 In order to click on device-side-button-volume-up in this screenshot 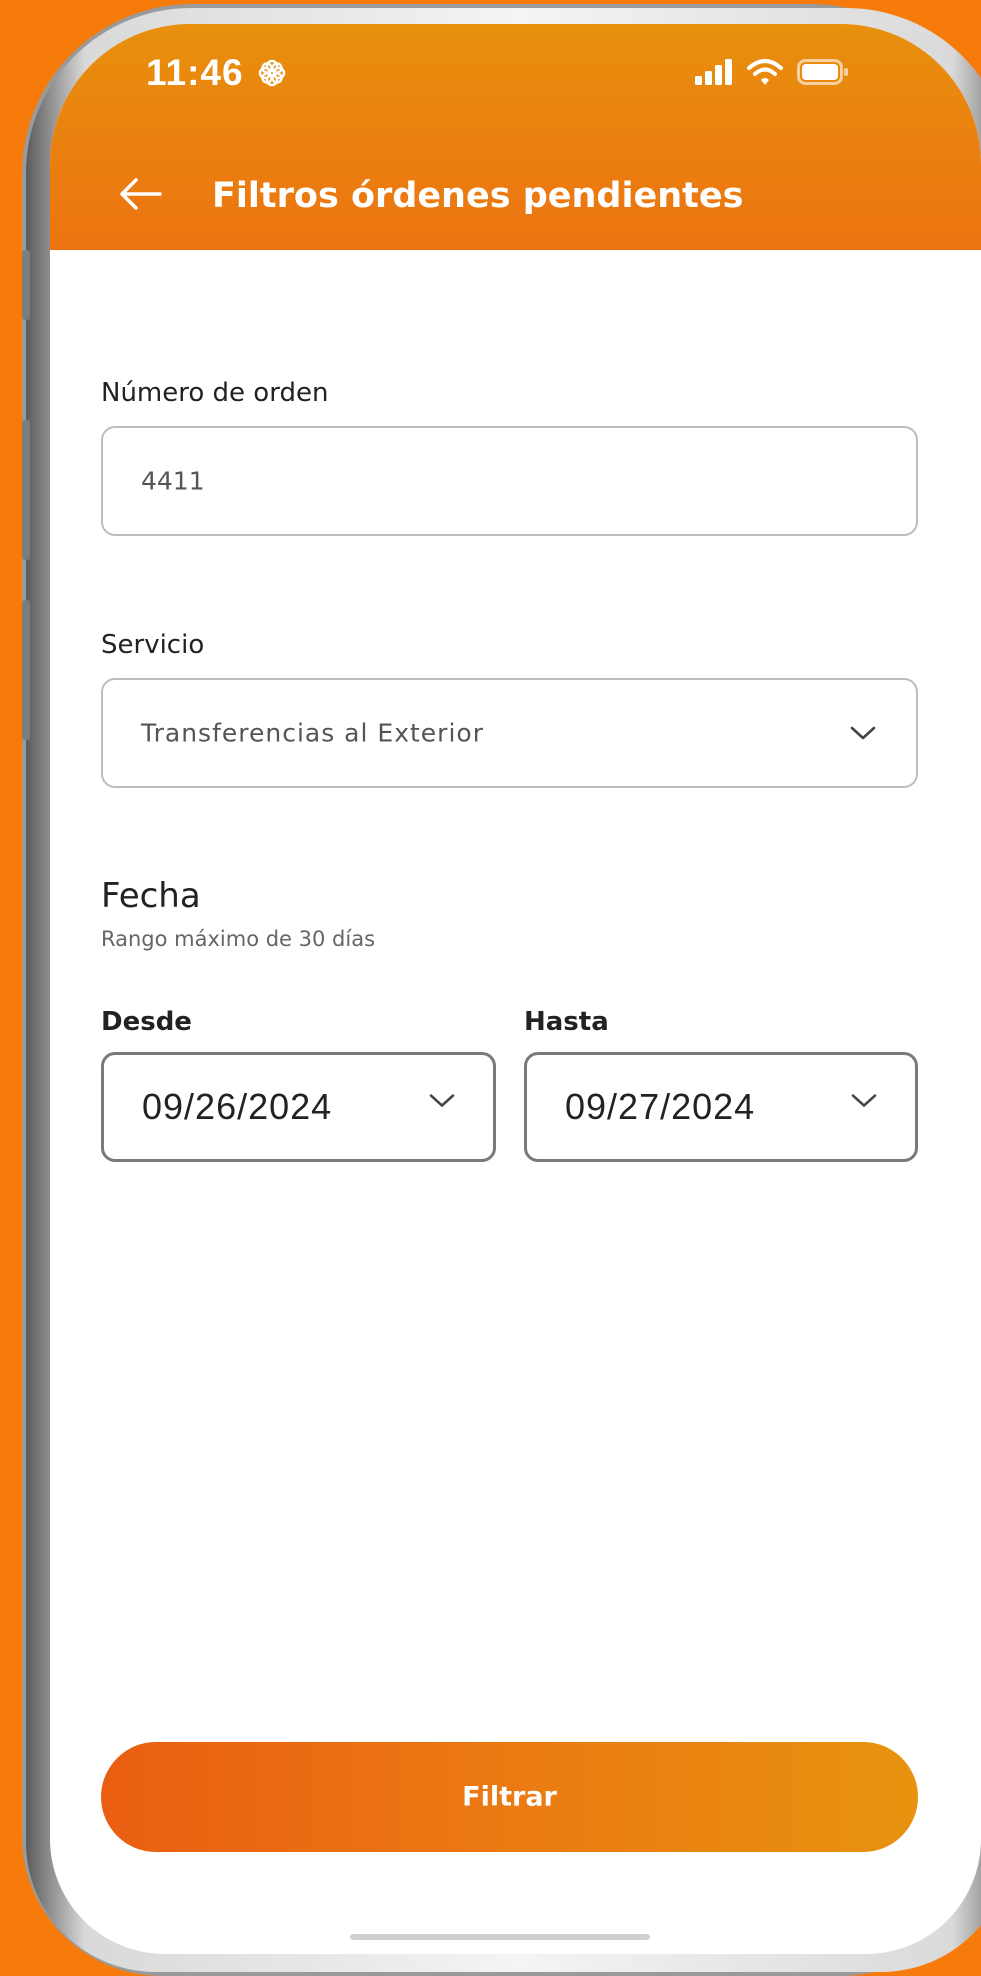, I will do `click(26, 490)`.